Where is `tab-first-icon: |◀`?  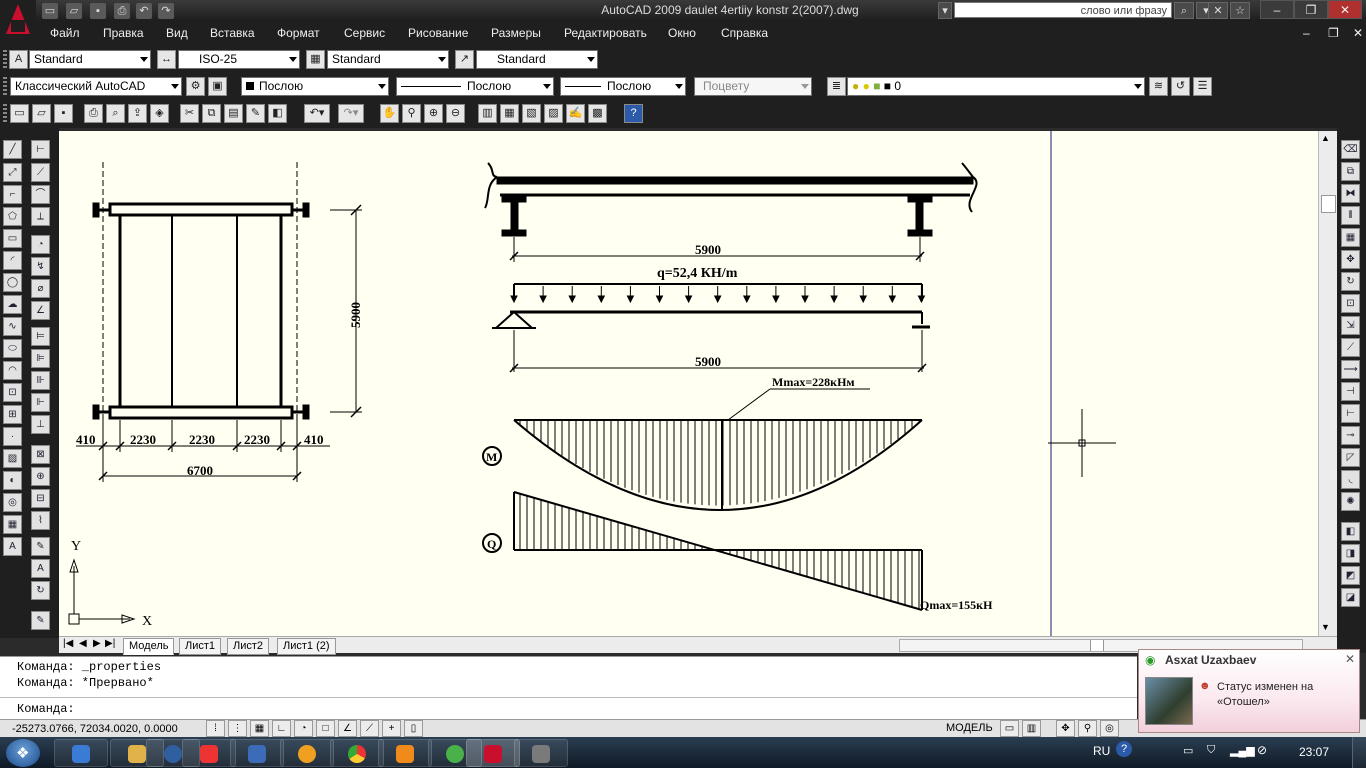
tab-first-icon: |◀ is located at coordinates (68, 643).